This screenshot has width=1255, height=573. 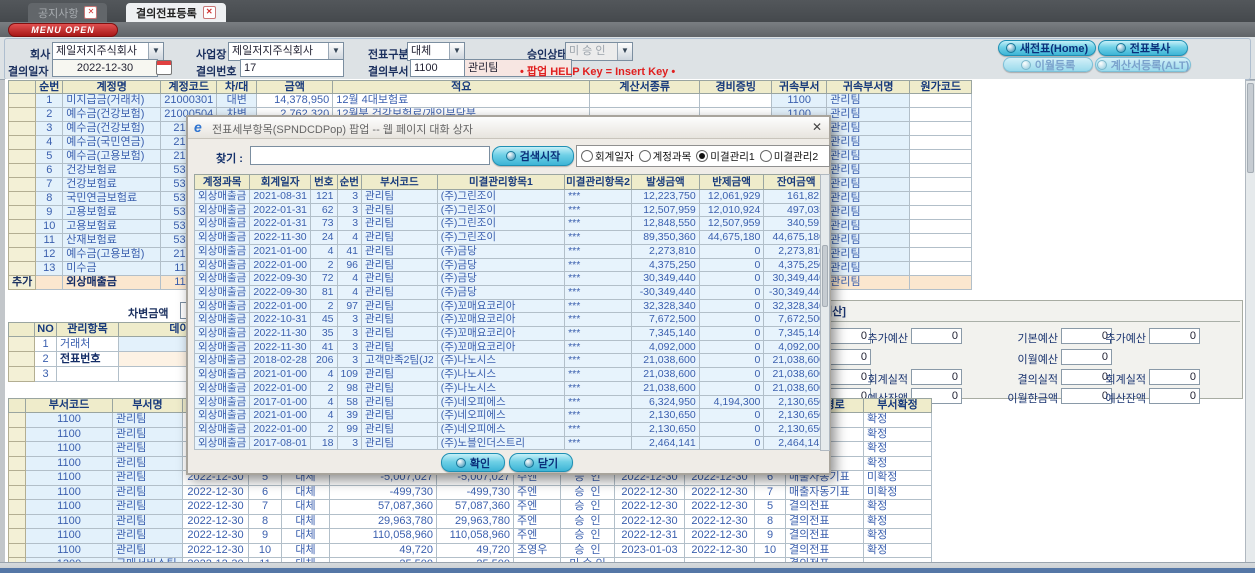 I want to click on cell: (주)네오피에스, so click(x=501, y=415).